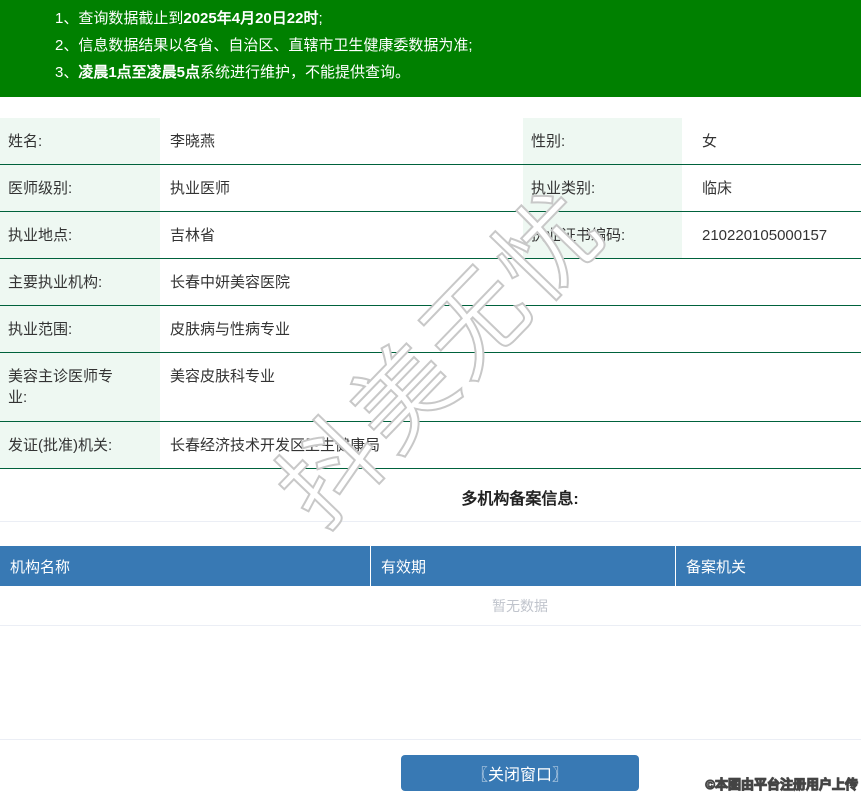 The image size is (861, 795). I want to click on footer: 〖关闭窗口〗 ©本图由平台注册用户上传, so click(430, 767).